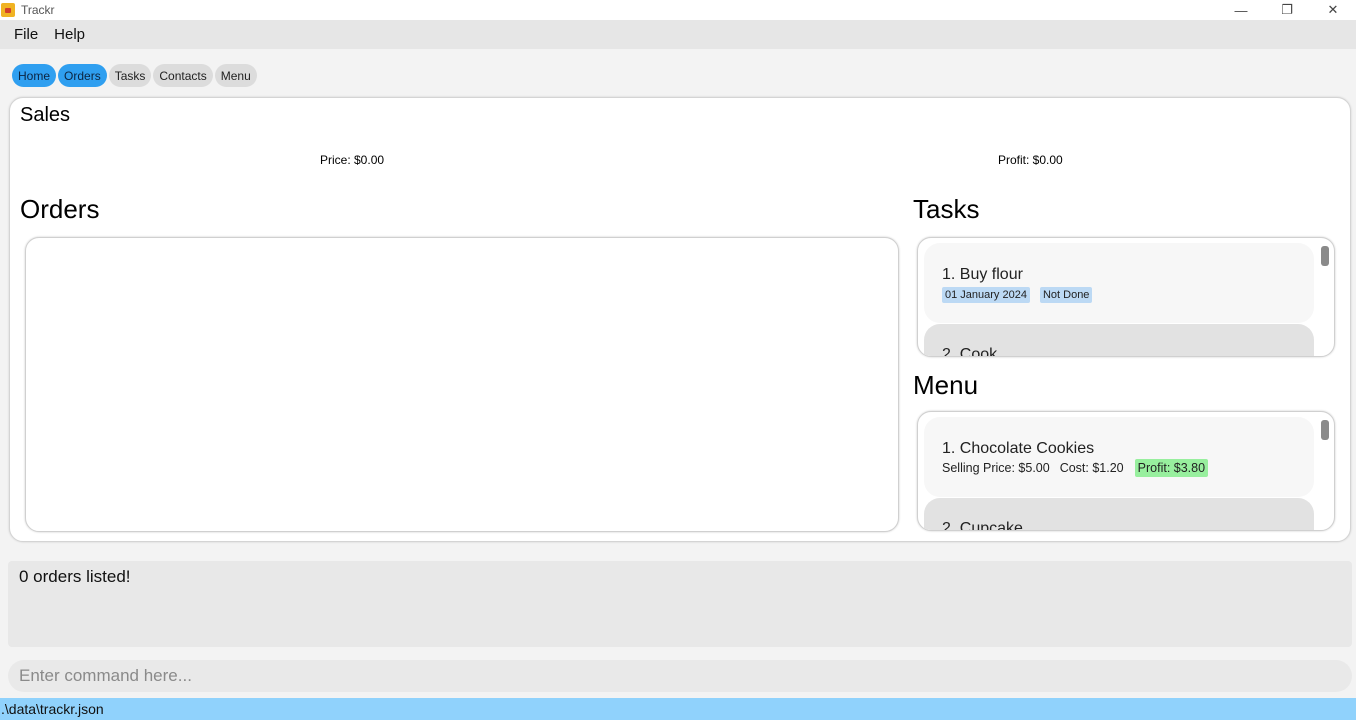 The height and width of the screenshot is (720, 1356). I want to click on tab-bar: Home Orders Tasks Contacts Menu, so click(134, 75).